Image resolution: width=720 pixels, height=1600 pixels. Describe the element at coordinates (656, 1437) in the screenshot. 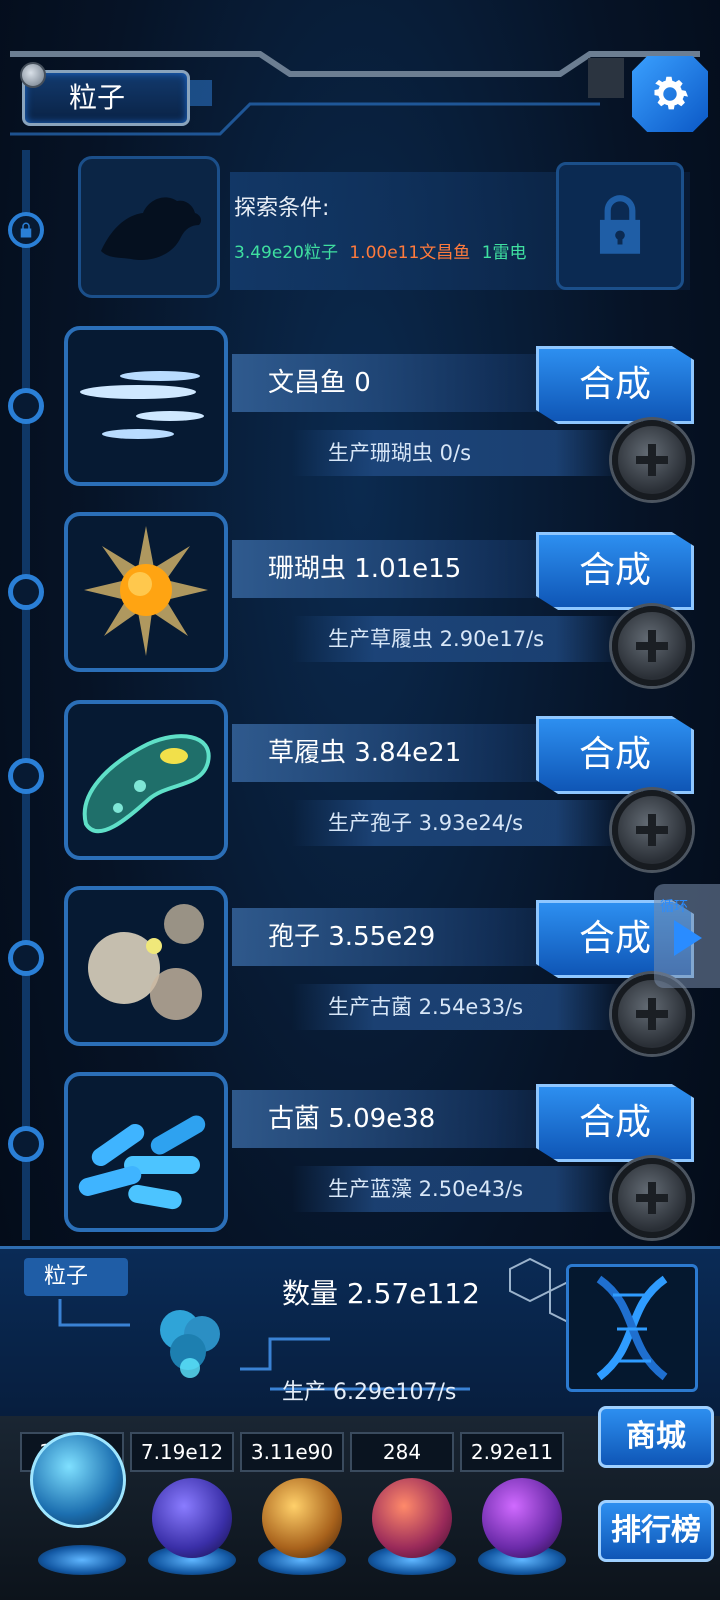

I see `shop-button: 商城` at that location.